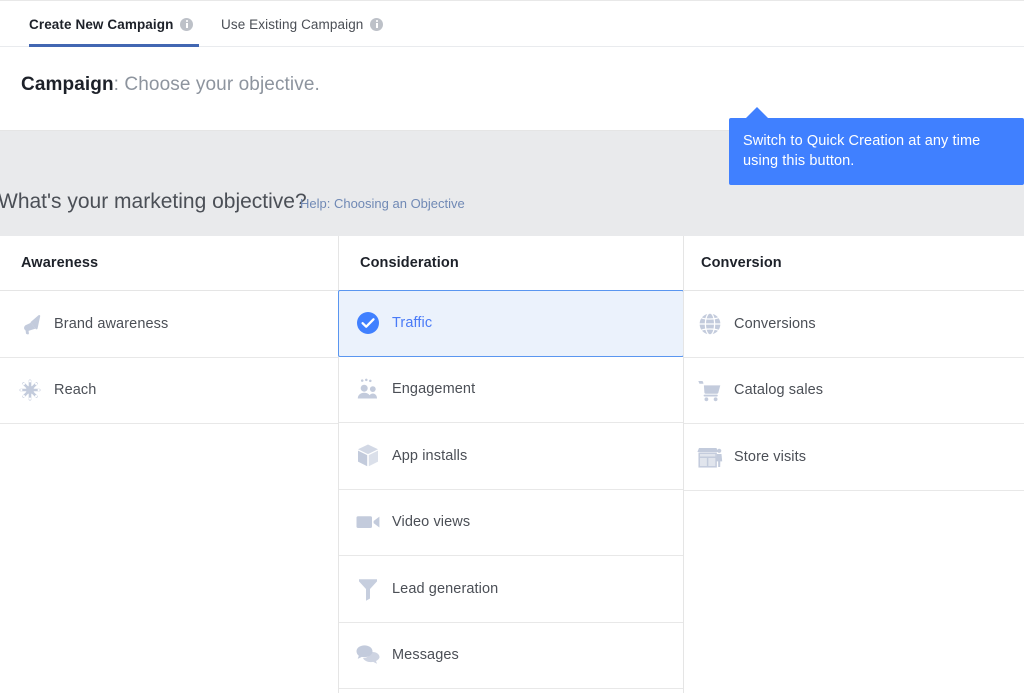  Describe the element at coordinates (101, 24) in the screenshot. I see `tab-create-new-campaign-label: Create New Campaign` at that location.